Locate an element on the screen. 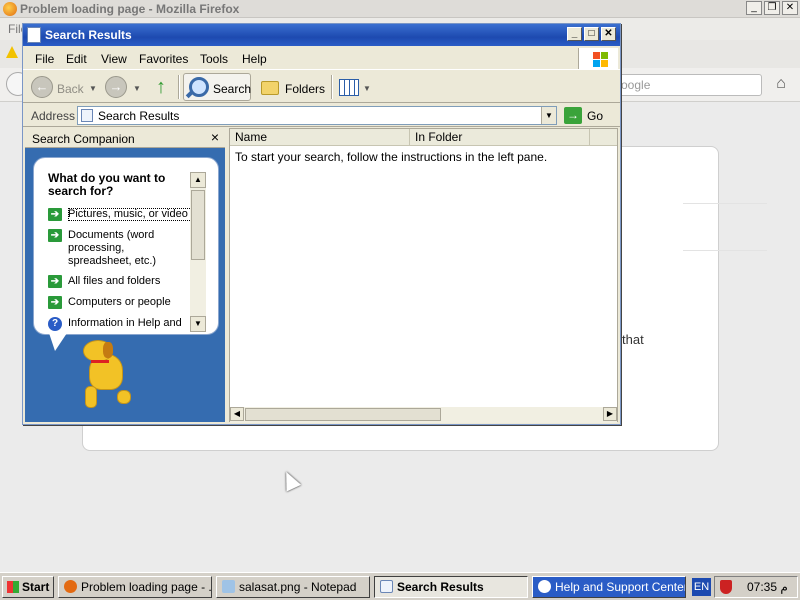  forward-arrow-icon: → is located at coordinates (116, 87).